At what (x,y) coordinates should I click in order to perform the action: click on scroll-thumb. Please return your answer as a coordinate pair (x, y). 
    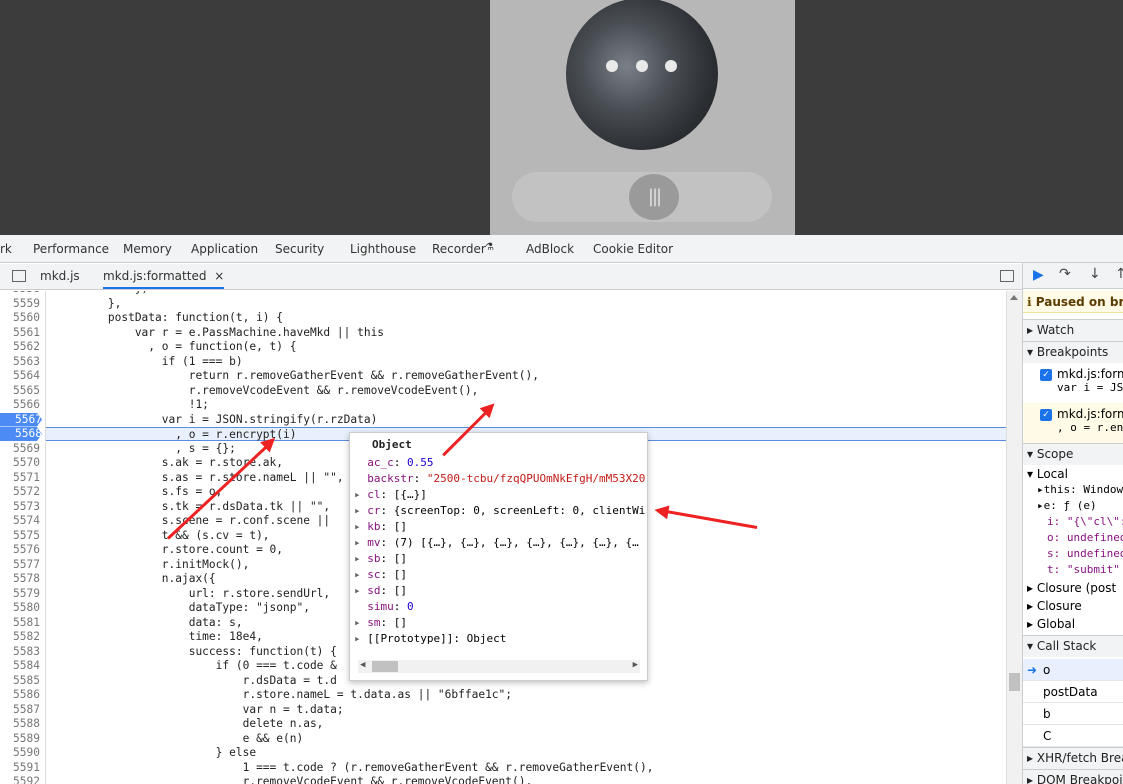
    Looking at the image, I should click on (1014, 682).